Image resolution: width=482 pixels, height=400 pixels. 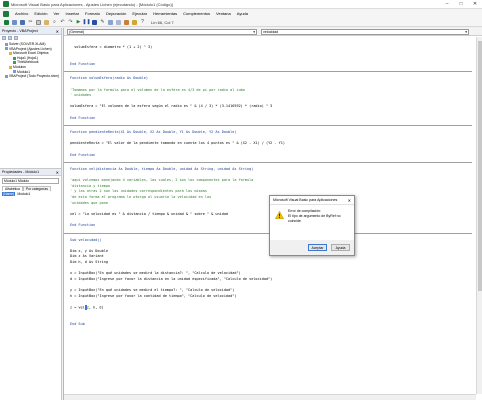 What do you see at coordinates (21, 13) in the screenshot?
I see `menu-archivo: Archivo` at bounding box center [21, 13].